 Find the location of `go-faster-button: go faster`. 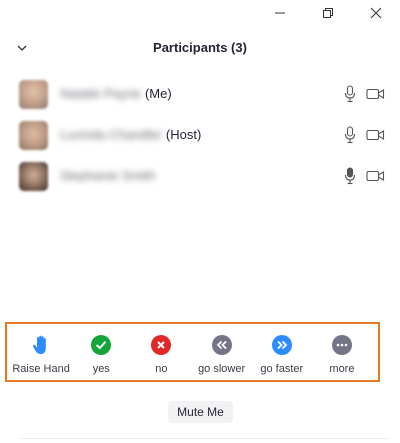

go-faster-button: go faster is located at coordinates (282, 352).